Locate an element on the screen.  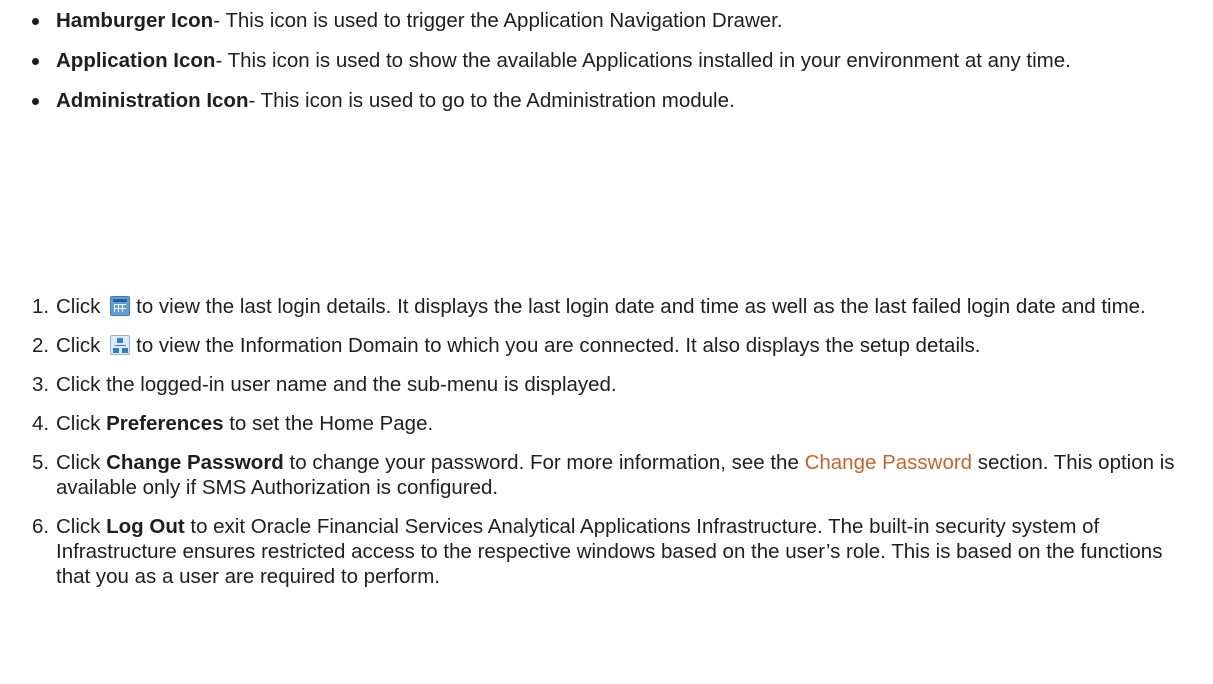
step-number: 5. is located at coordinates (41, 462).